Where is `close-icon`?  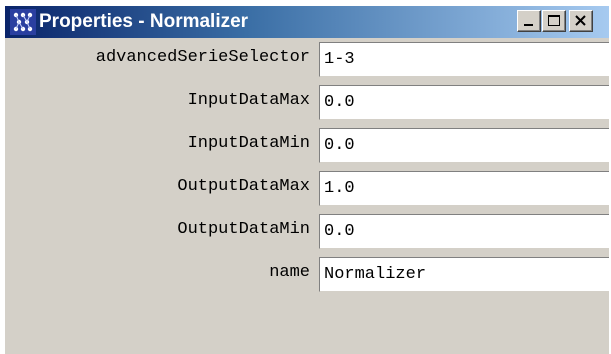 close-icon is located at coordinates (580, 20).